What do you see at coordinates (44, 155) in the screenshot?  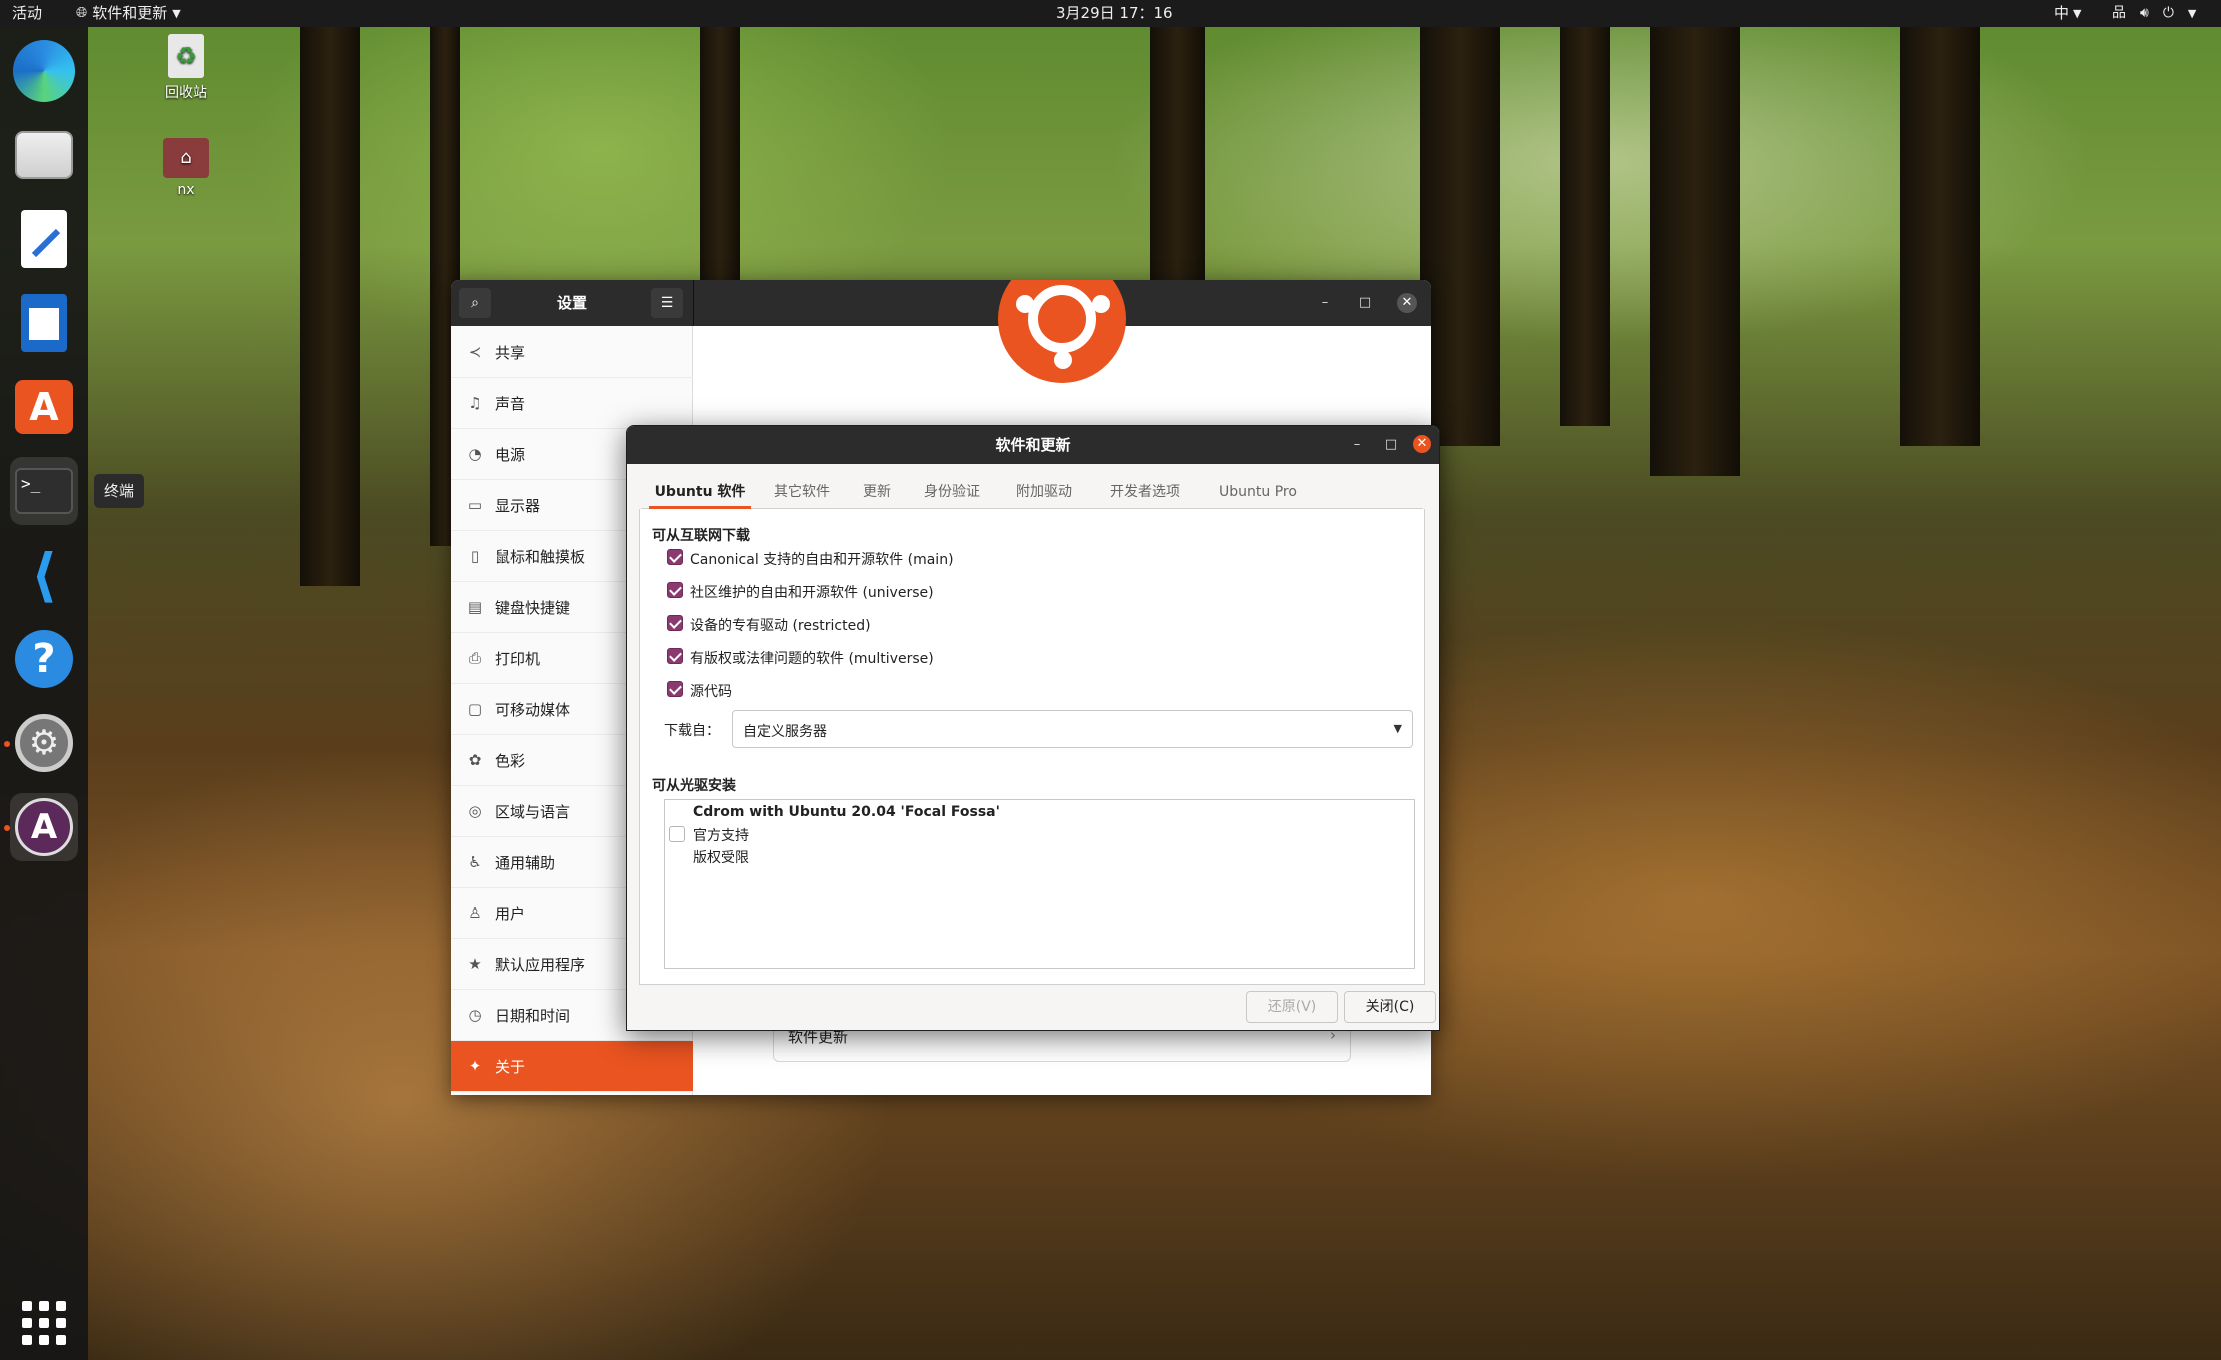 I see `files-icon` at bounding box center [44, 155].